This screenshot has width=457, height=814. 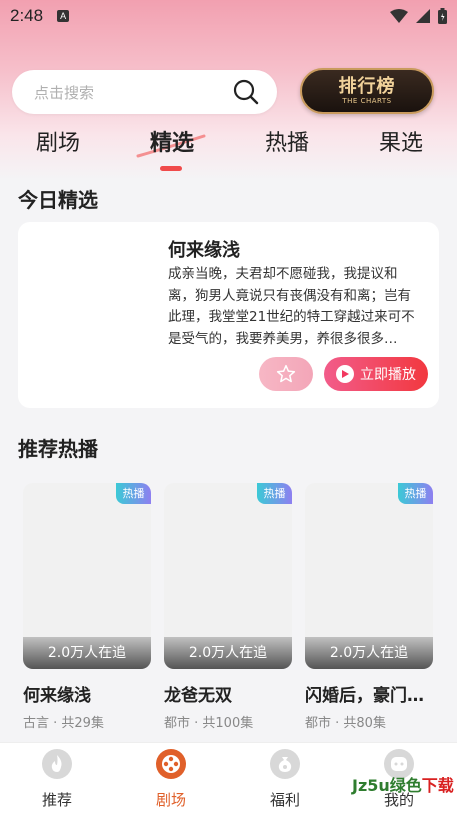 I want to click on drama-card: 热播 2.0万人在追 何来缘浅 古言 · 共29集, so click(x=87, y=607).